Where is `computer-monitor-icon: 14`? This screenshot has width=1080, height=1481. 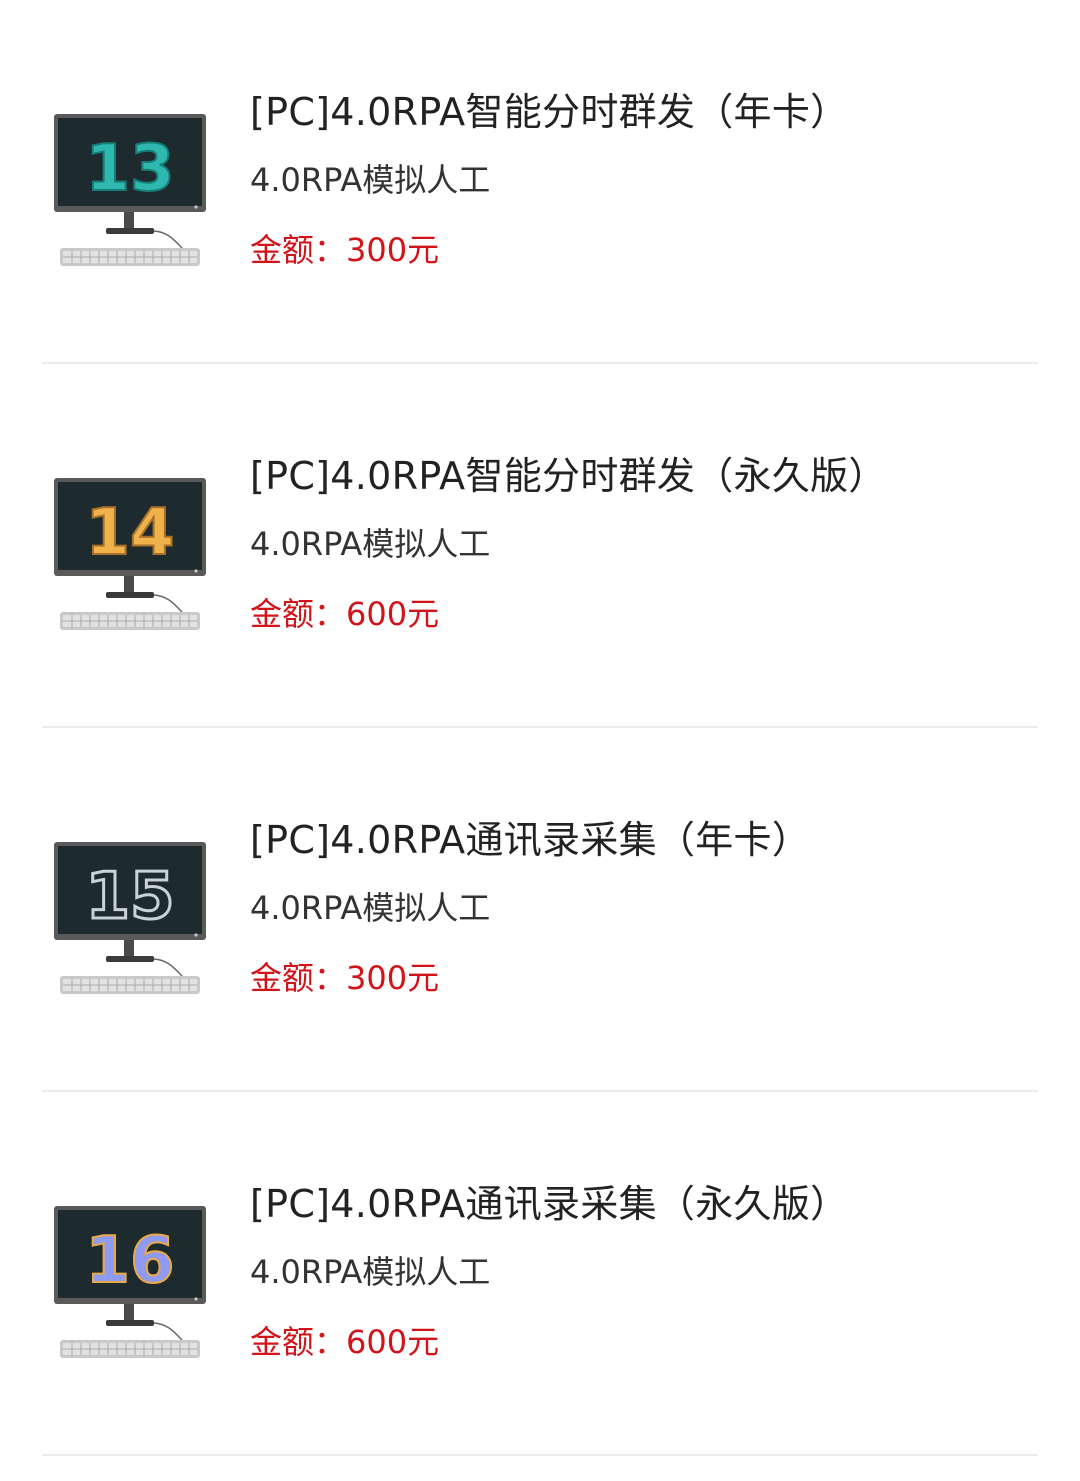
computer-monitor-icon: 14 is located at coordinates (130, 554).